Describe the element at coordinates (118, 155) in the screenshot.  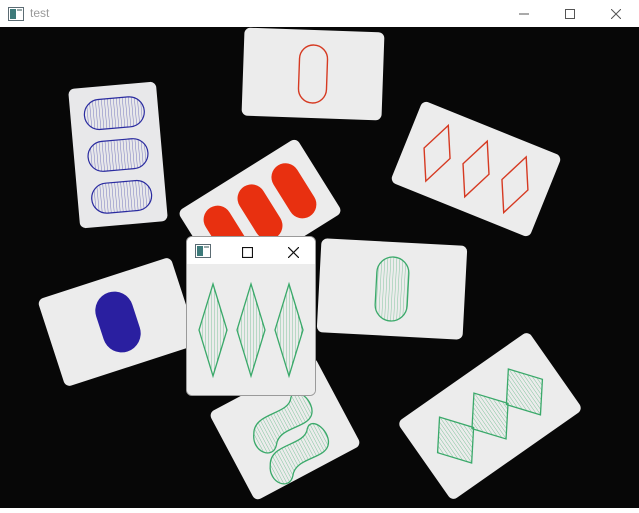
I see `card-3-purple-ovals` at that location.